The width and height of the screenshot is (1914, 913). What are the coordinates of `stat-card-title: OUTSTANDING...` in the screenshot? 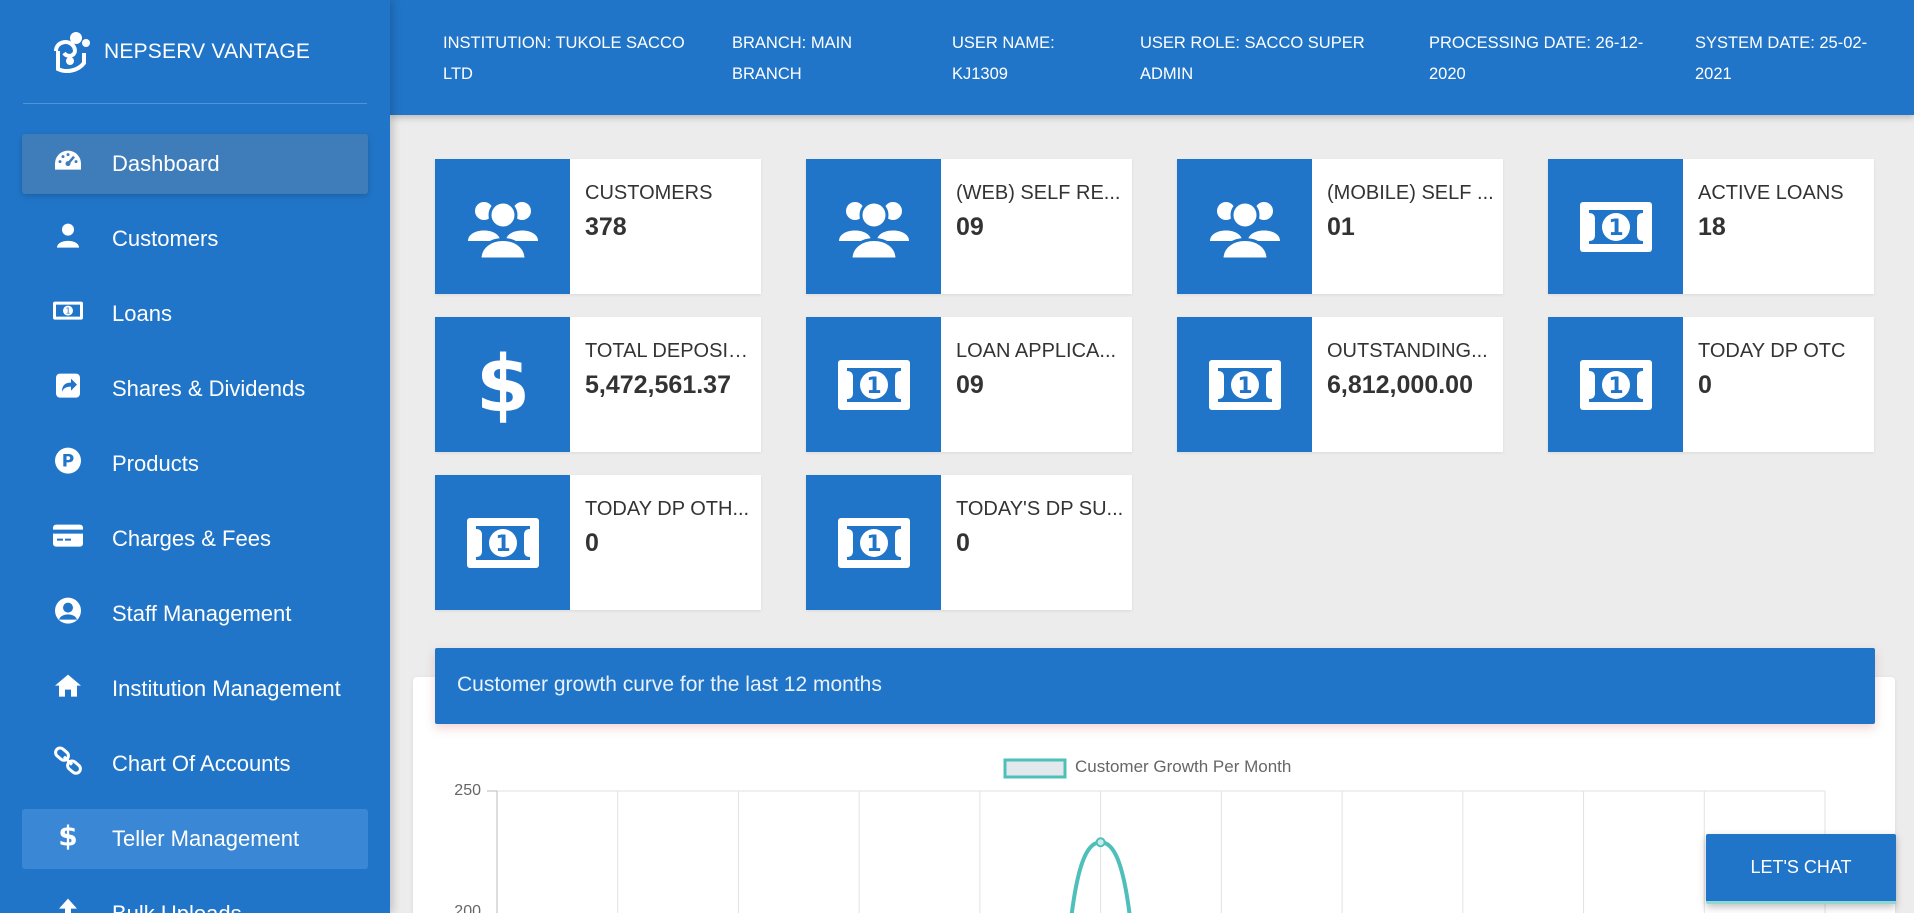 It's located at (1407, 351).